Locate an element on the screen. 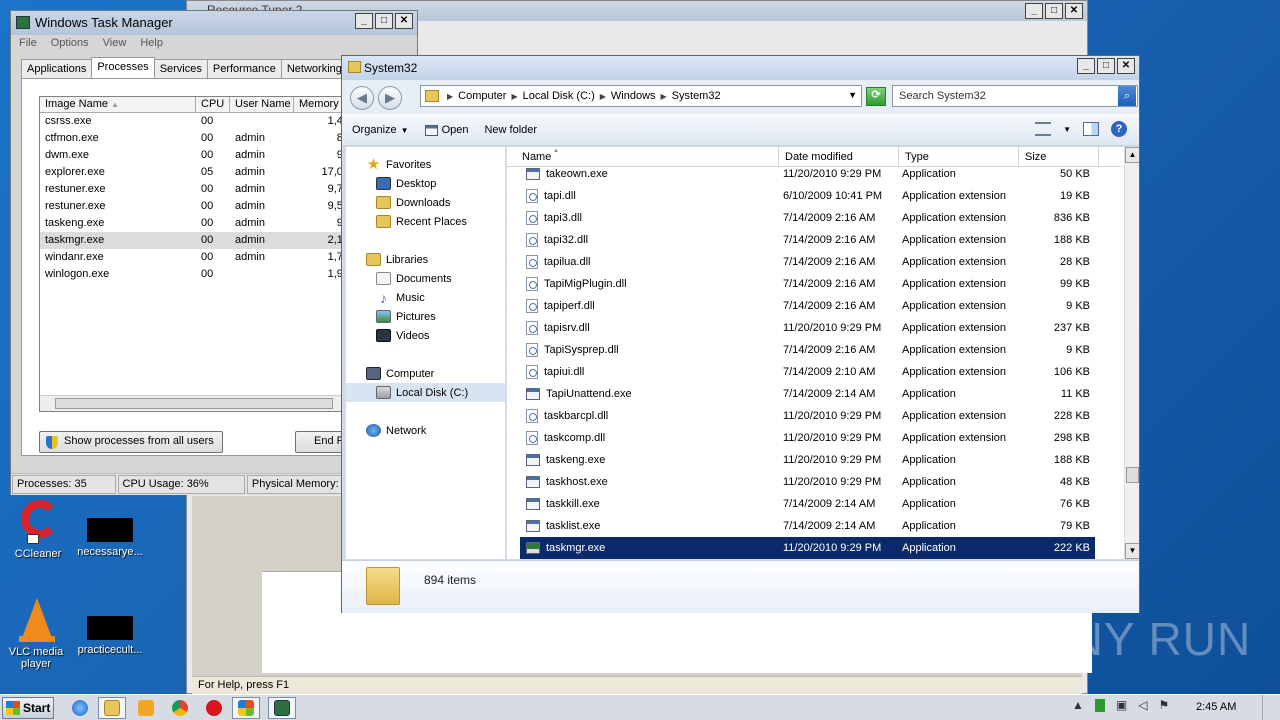 The height and width of the screenshot is (720, 1280). taskbar-chrome is located at coordinates (180, 708).